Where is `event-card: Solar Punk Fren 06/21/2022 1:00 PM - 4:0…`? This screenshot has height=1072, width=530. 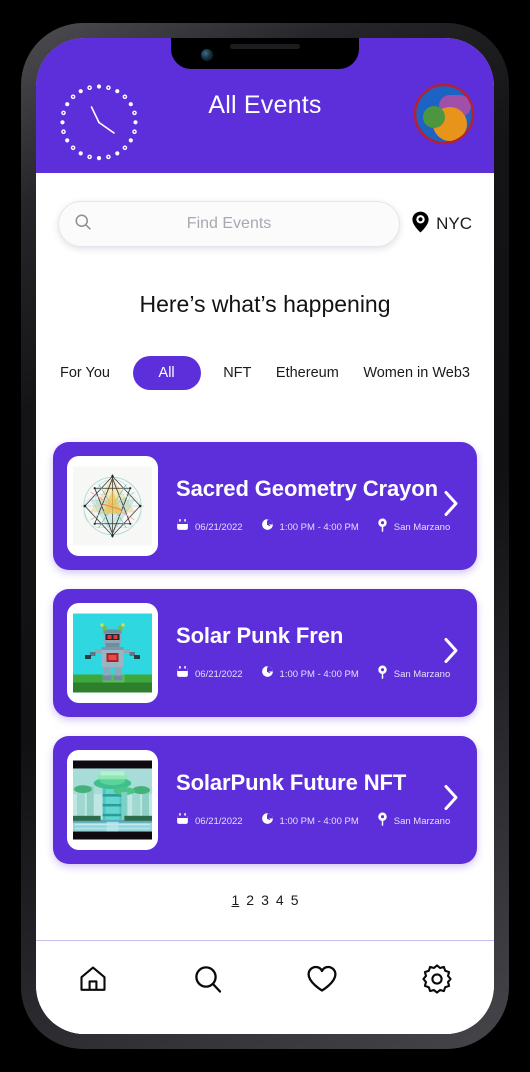
event-card: Solar Punk Fren 06/21/2022 1:00 PM - 4:0… is located at coordinates (265, 653).